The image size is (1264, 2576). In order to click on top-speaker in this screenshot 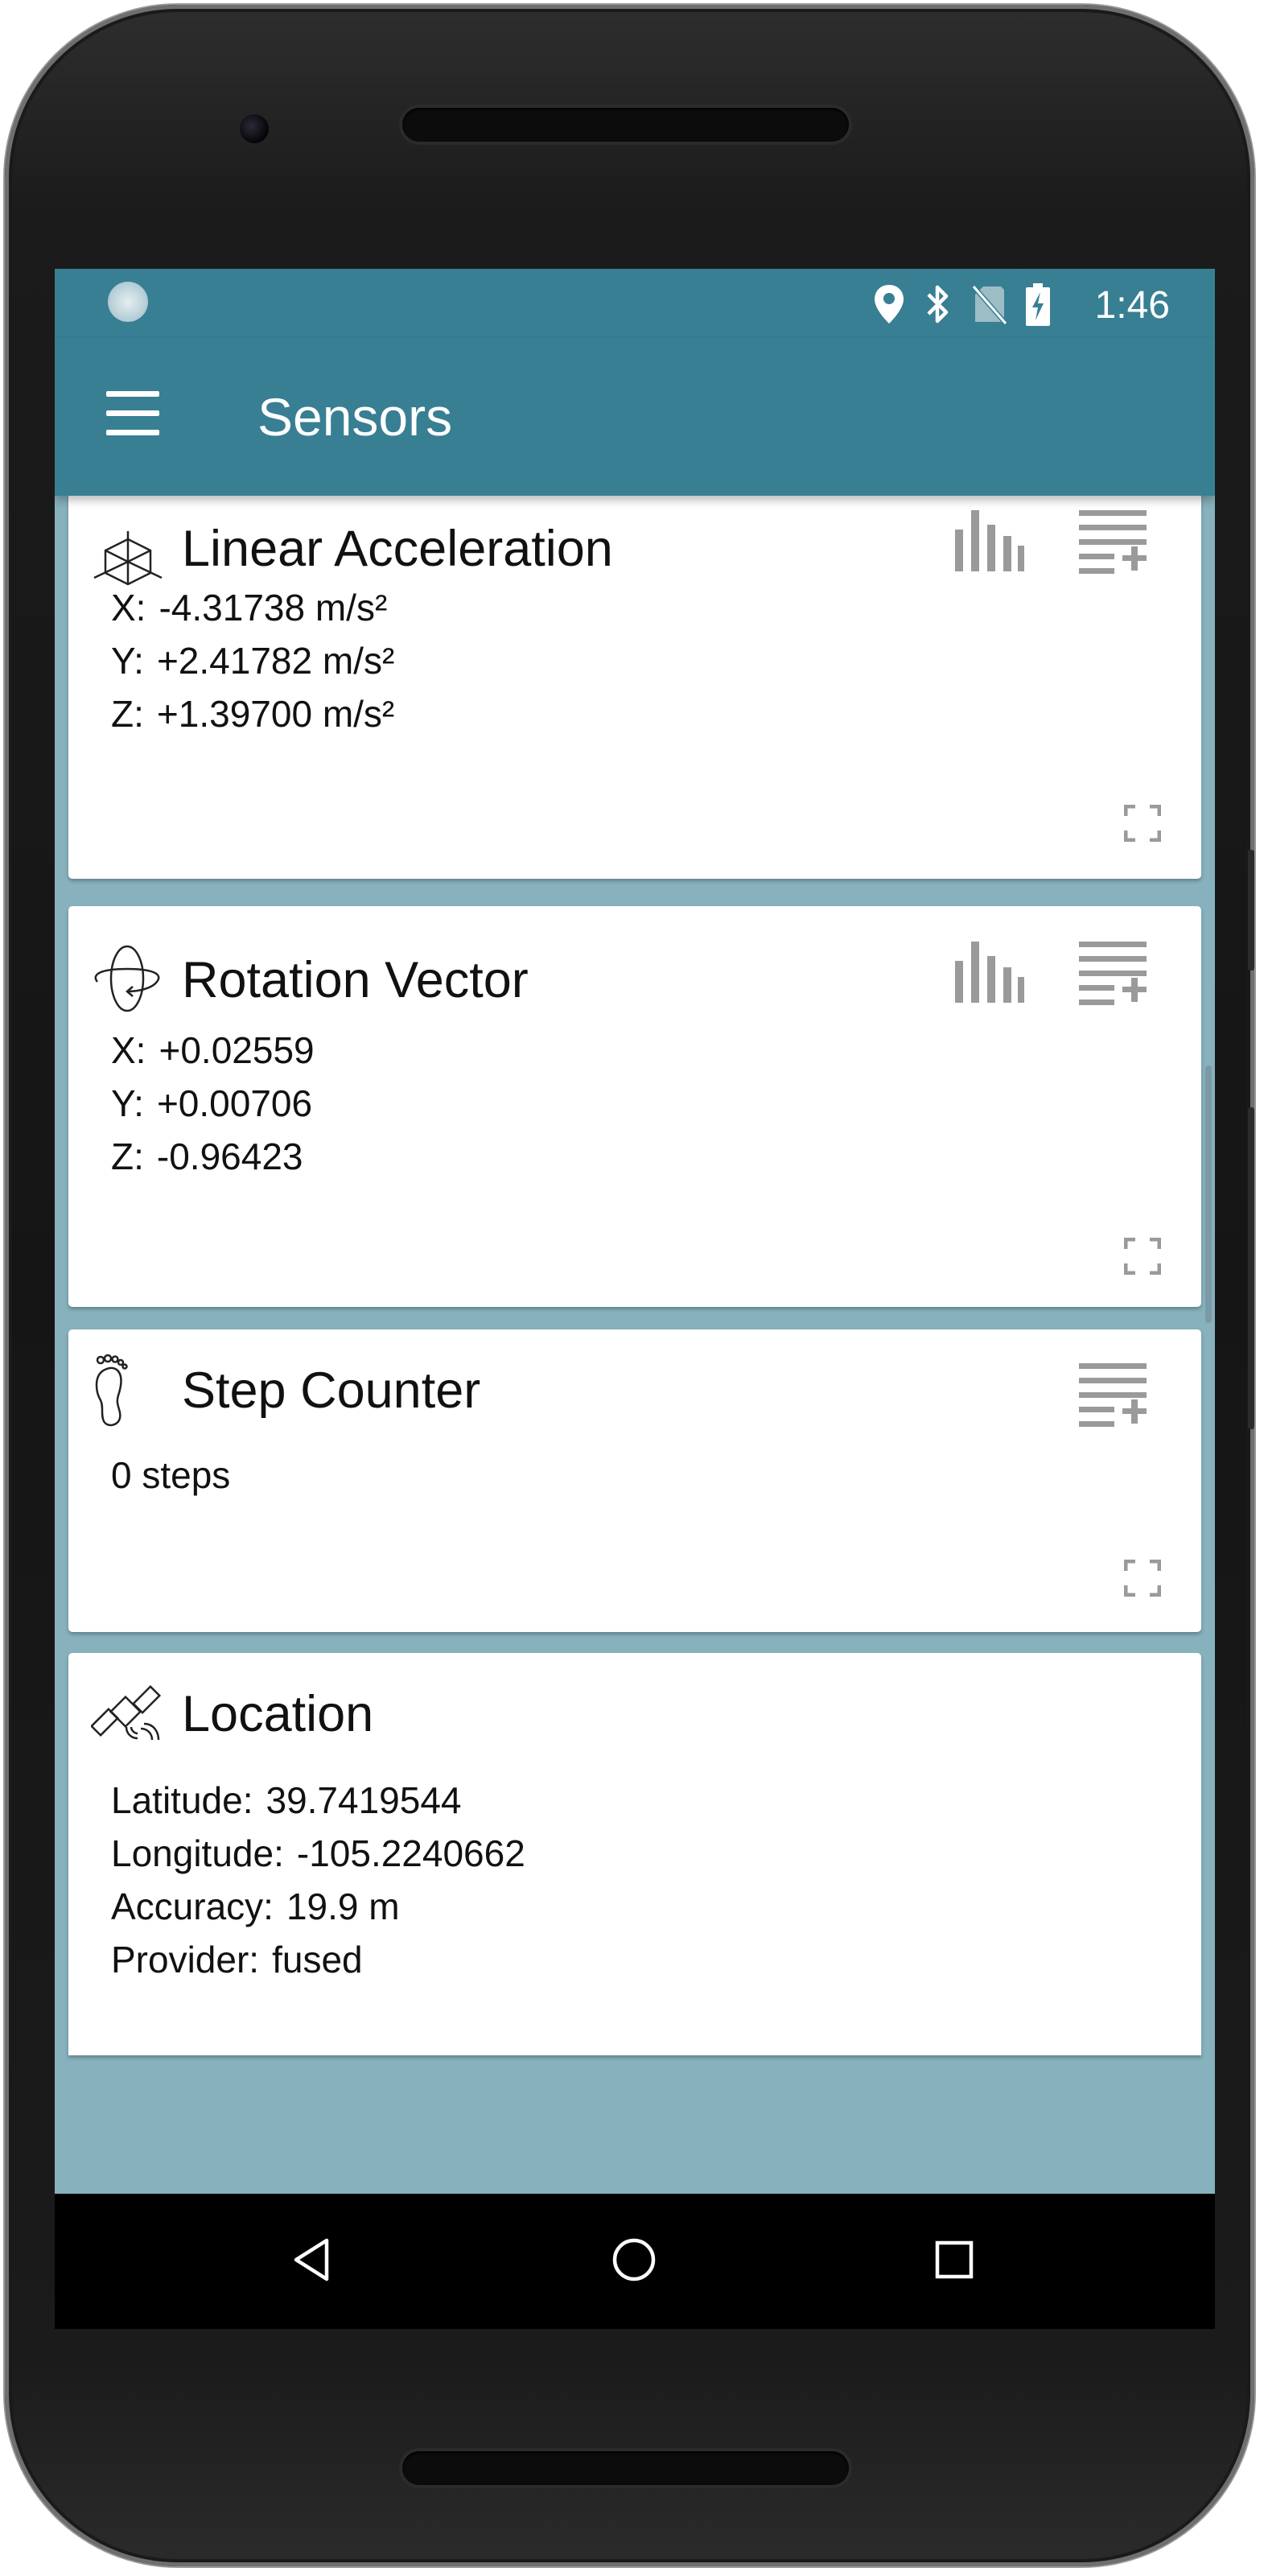, I will do `click(626, 125)`.